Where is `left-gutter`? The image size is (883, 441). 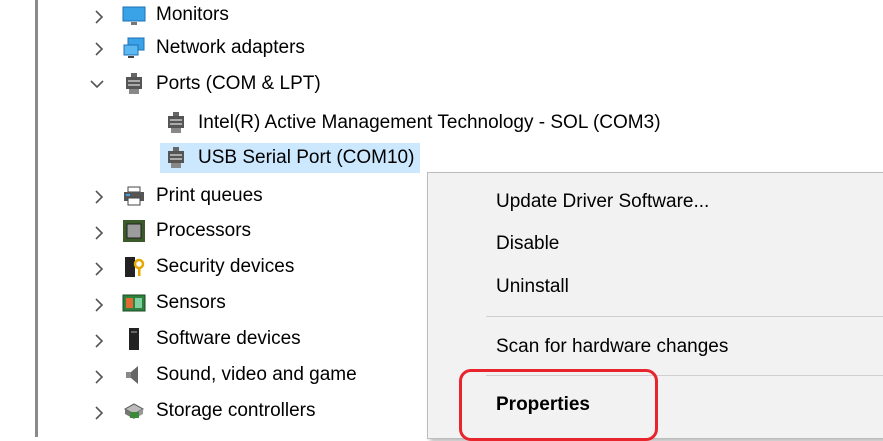 left-gutter is located at coordinates (18, 218).